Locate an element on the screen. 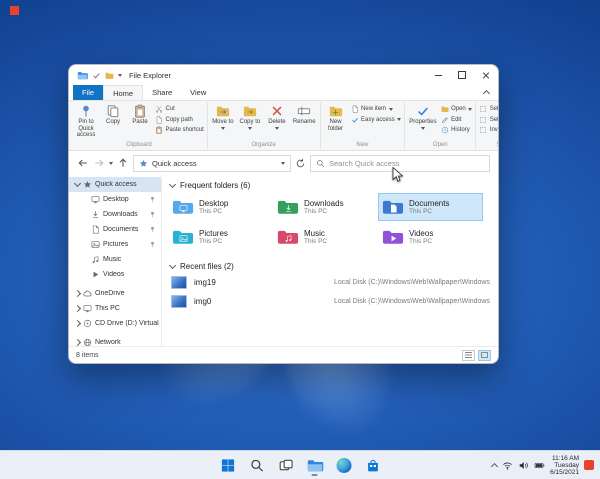 This screenshot has width=600, height=479. history-button: History is located at coordinates (457, 130).